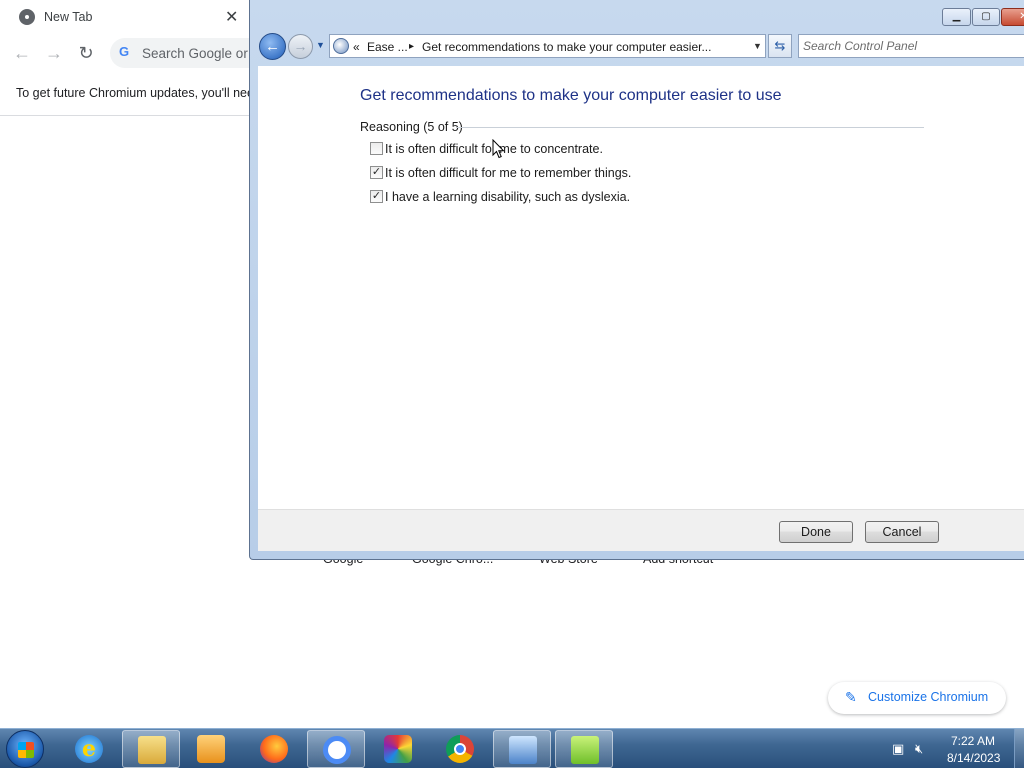 This screenshot has width=1024, height=768. I want to click on taskbar-chromium, so click(336, 749).